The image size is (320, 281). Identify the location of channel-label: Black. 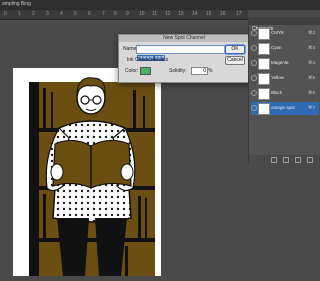
(277, 92).